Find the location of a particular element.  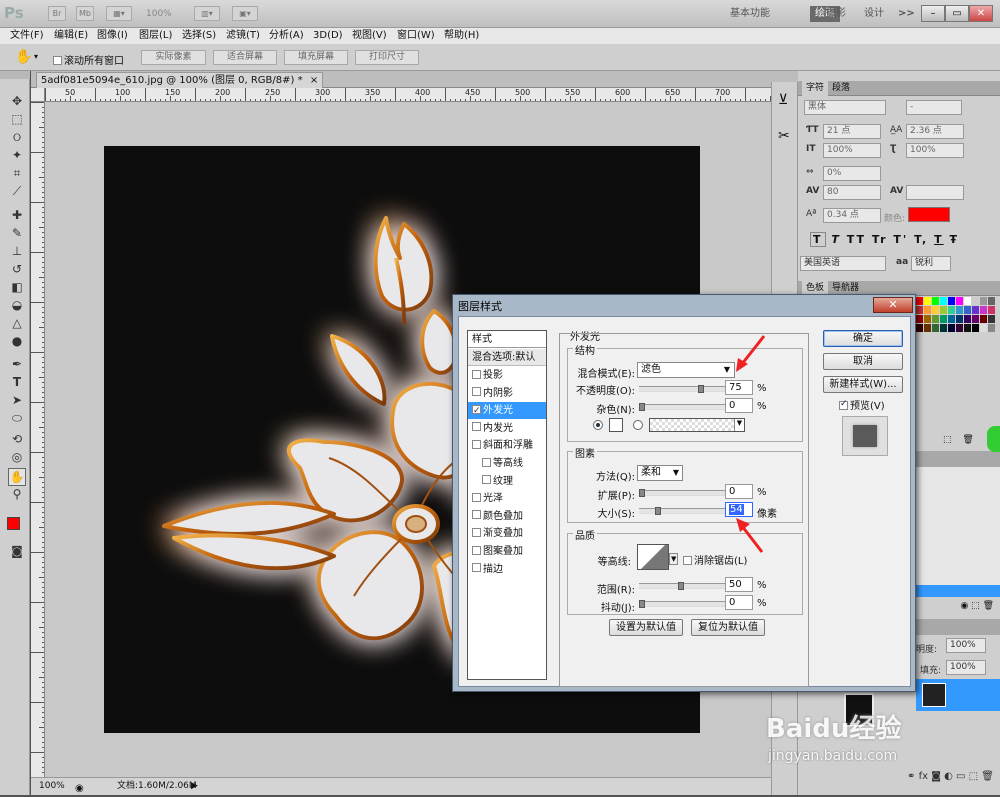

workspace-essentials: 基本功能 is located at coordinates (750, 14).